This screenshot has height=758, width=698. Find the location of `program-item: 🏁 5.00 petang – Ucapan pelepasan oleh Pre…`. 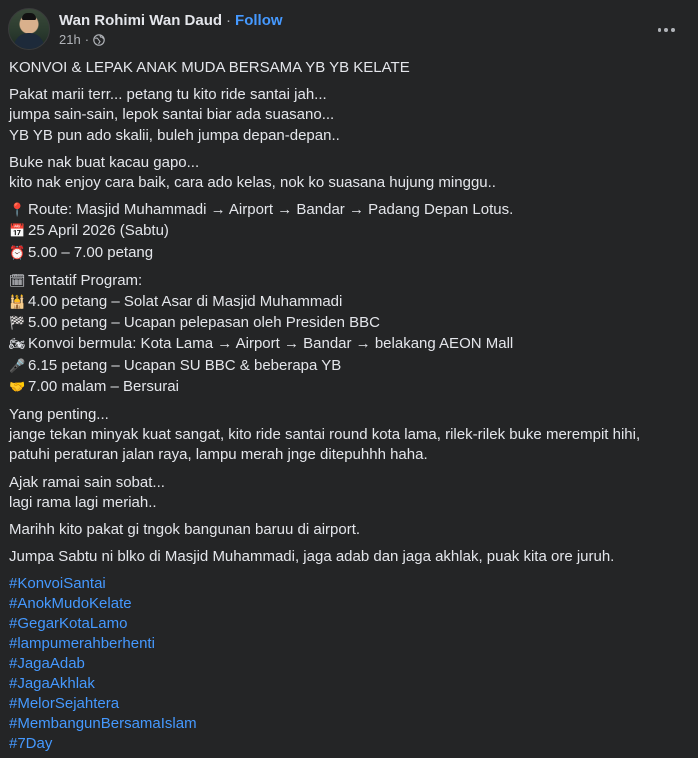

program-item: 🏁 5.00 petang – Ucapan pelepasan oleh Pre… is located at coordinates (344, 323).